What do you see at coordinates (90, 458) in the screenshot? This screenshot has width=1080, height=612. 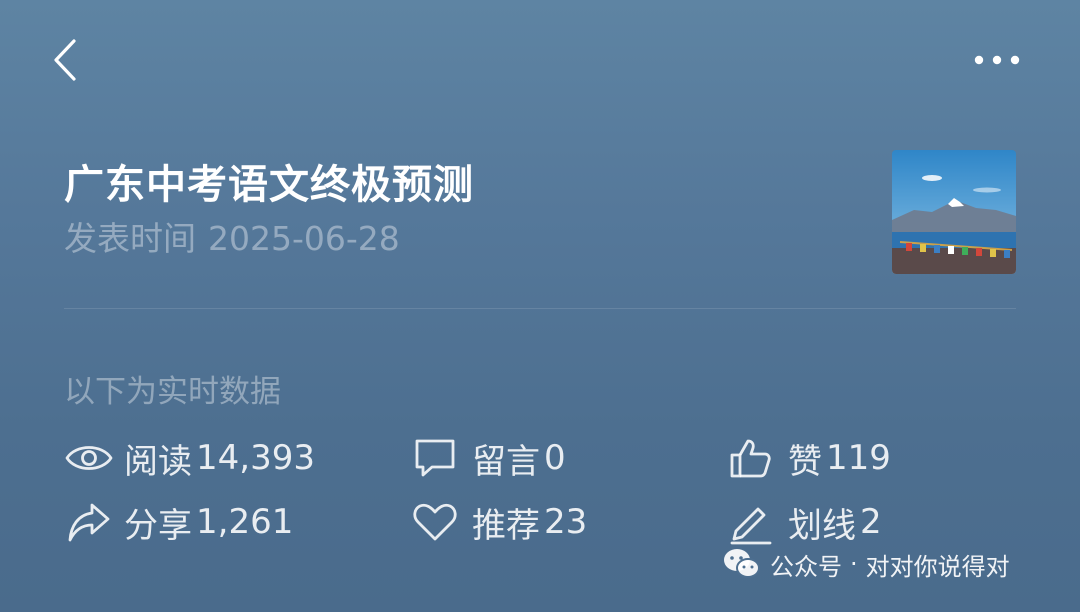 I see `eye-icon` at bounding box center [90, 458].